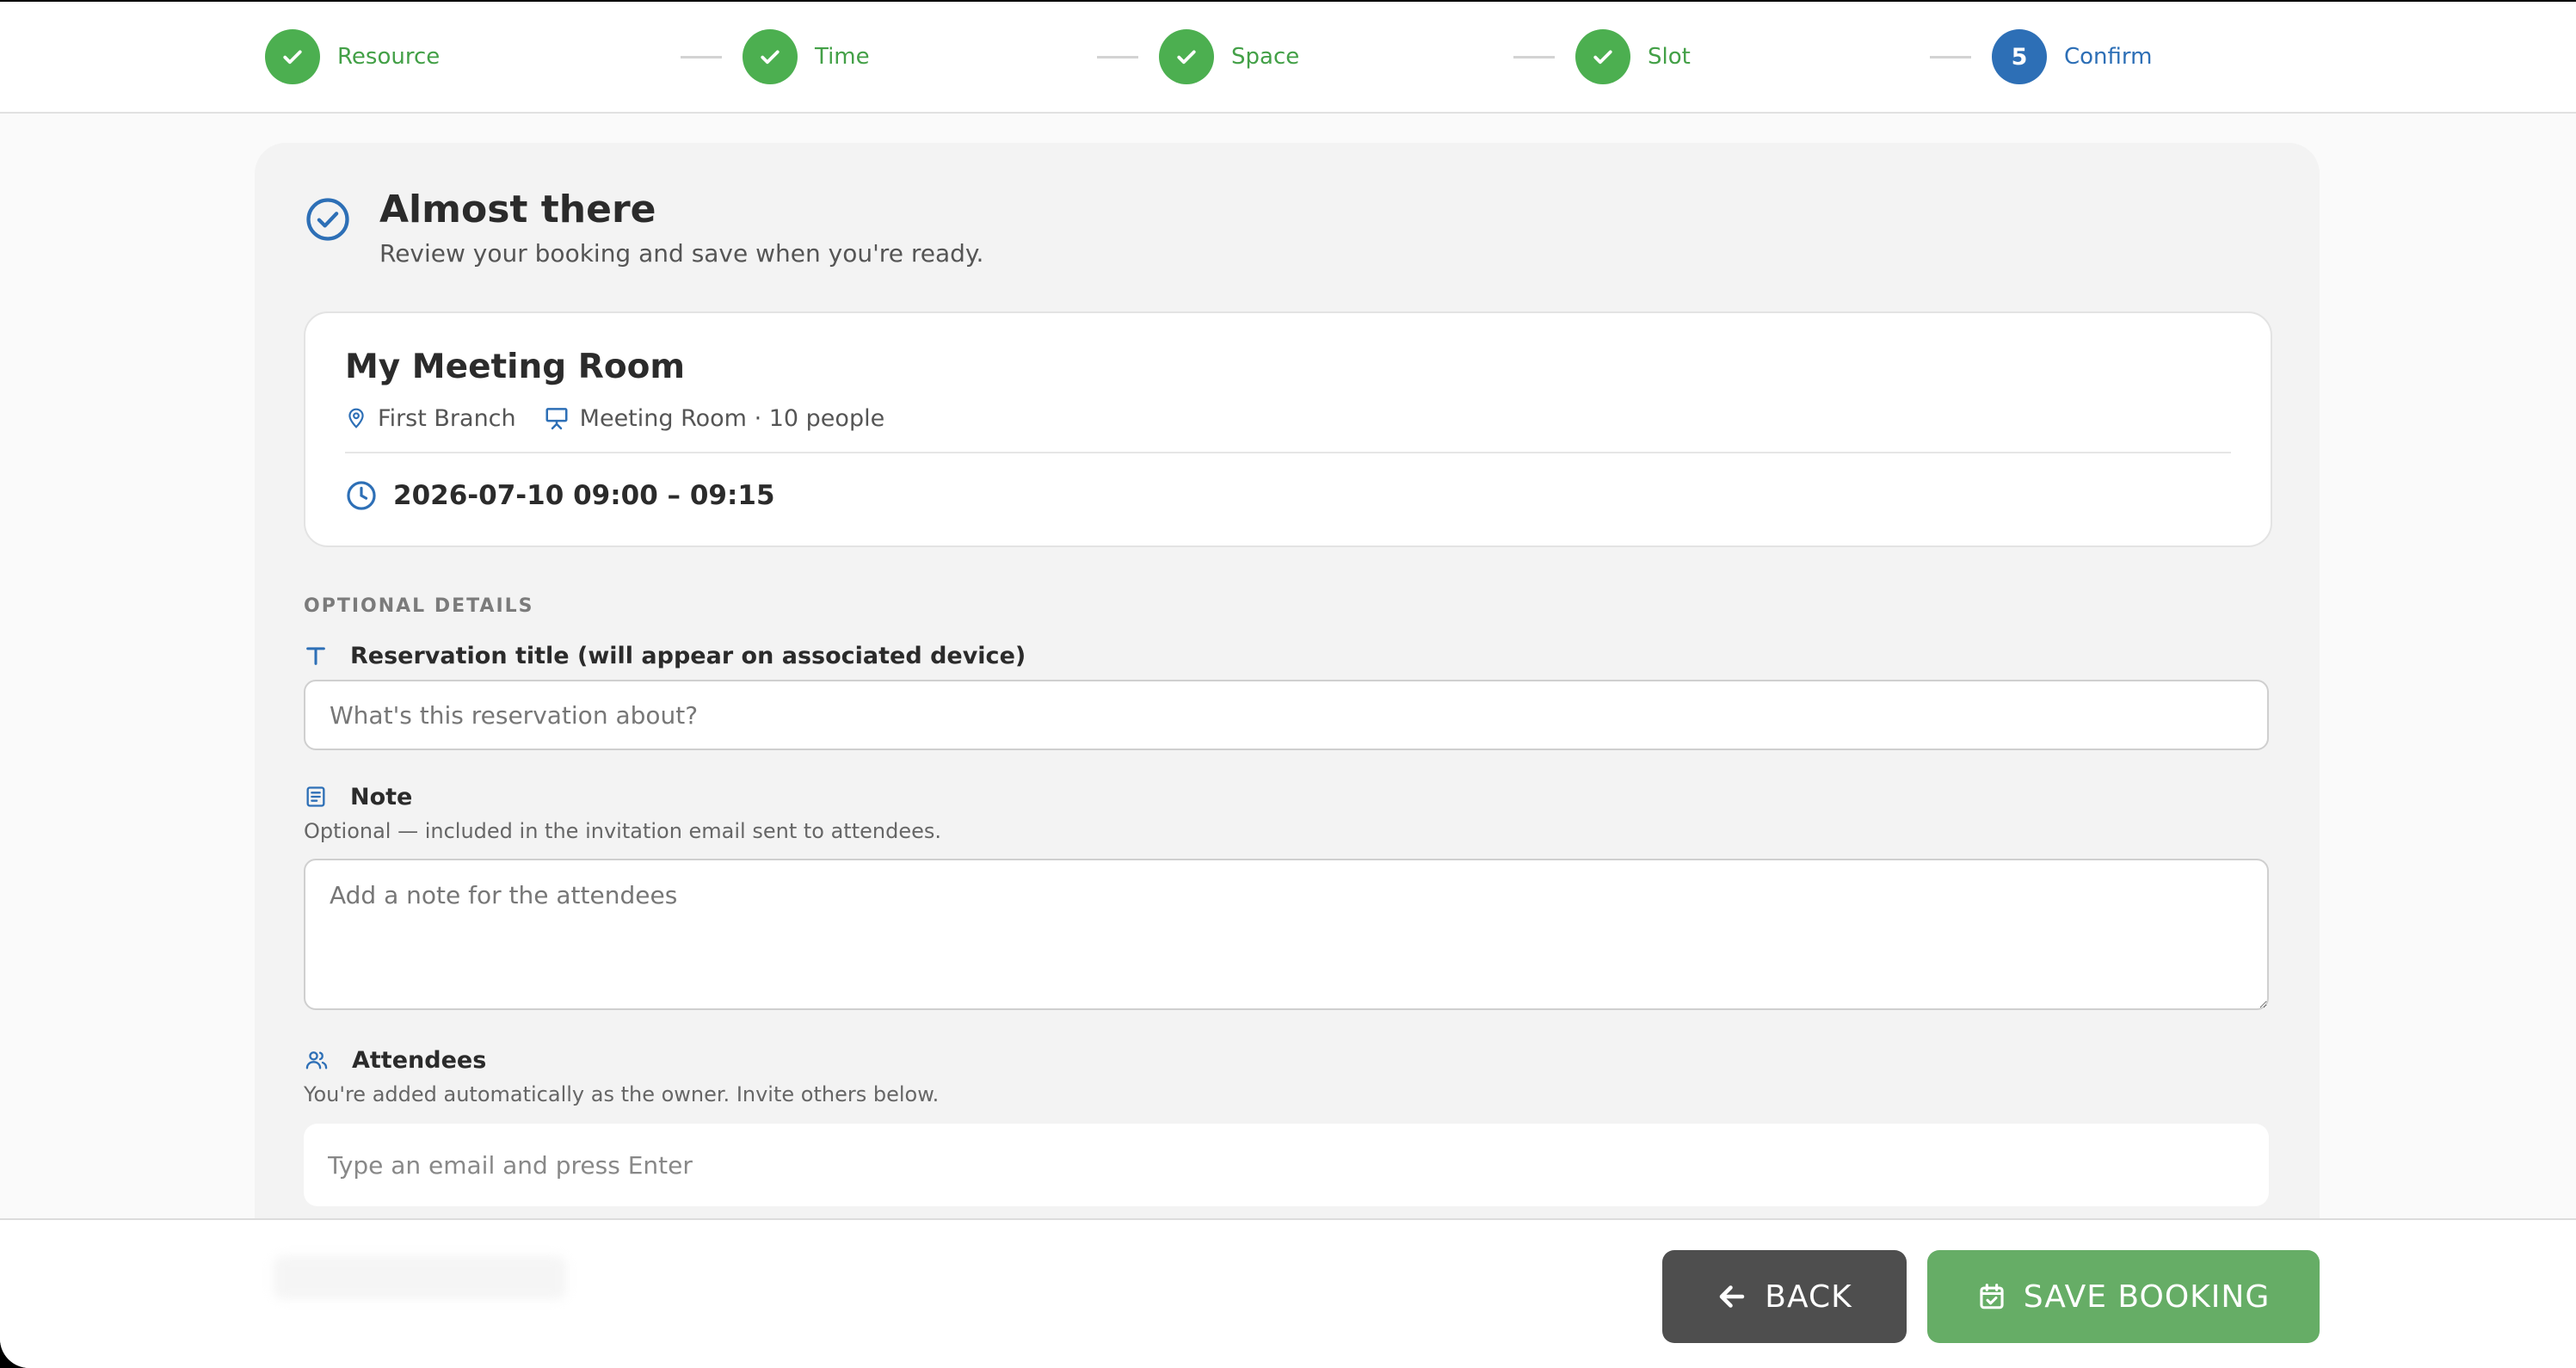 The image size is (2576, 1368). I want to click on save-button-label: SAVE BOOKING, so click(2147, 1297).